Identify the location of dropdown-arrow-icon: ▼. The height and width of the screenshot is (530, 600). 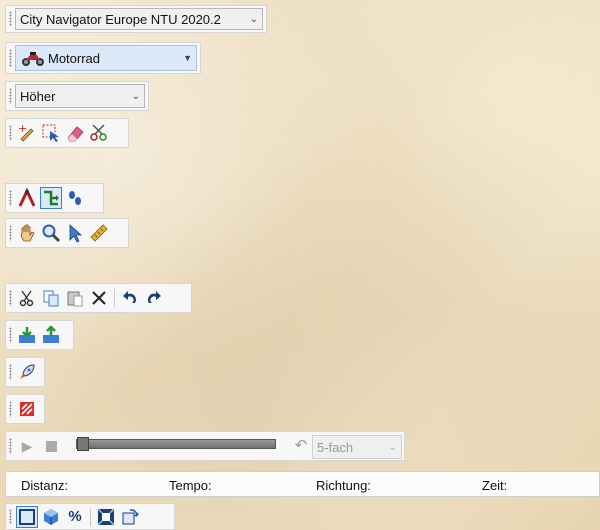
(187, 58).